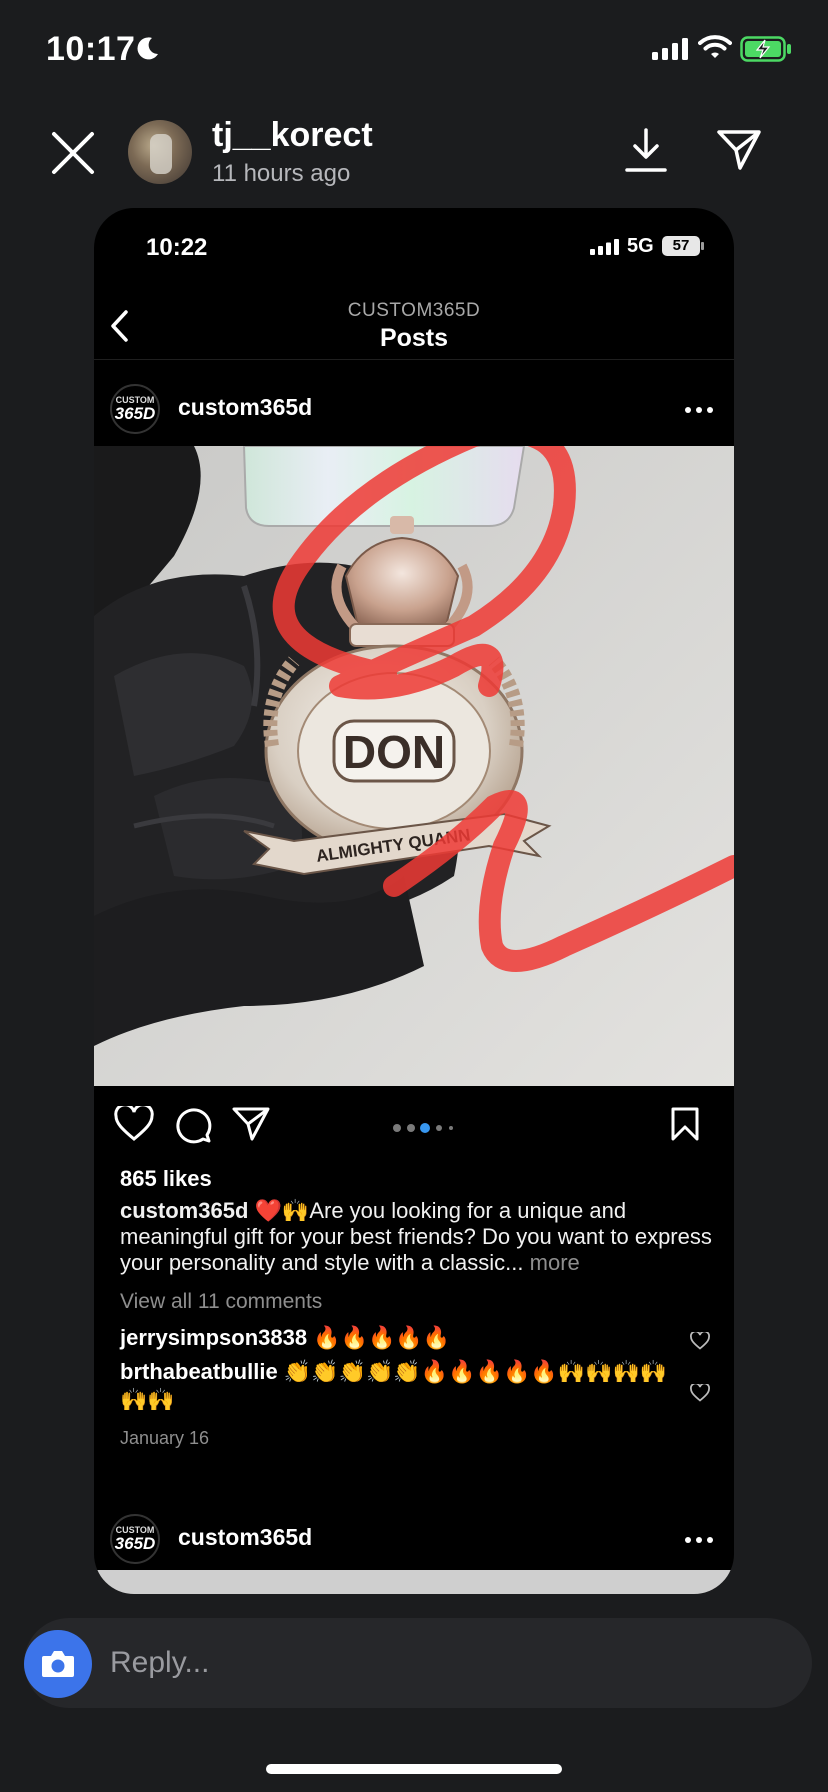 The height and width of the screenshot is (1792, 828). What do you see at coordinates (414, 1538) in the screenshot?
I see `next-post-header: CUSTOM 365D custom365d` at bounding box center [414, 1538].